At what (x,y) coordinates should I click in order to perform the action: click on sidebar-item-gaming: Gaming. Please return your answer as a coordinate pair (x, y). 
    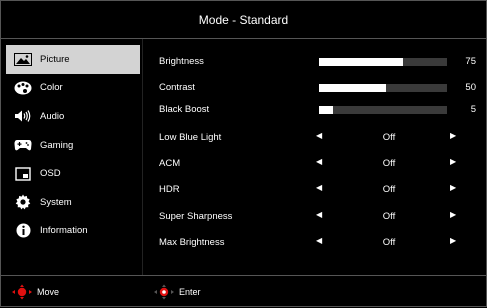
    Looking at the image, I should click on (73, 145).